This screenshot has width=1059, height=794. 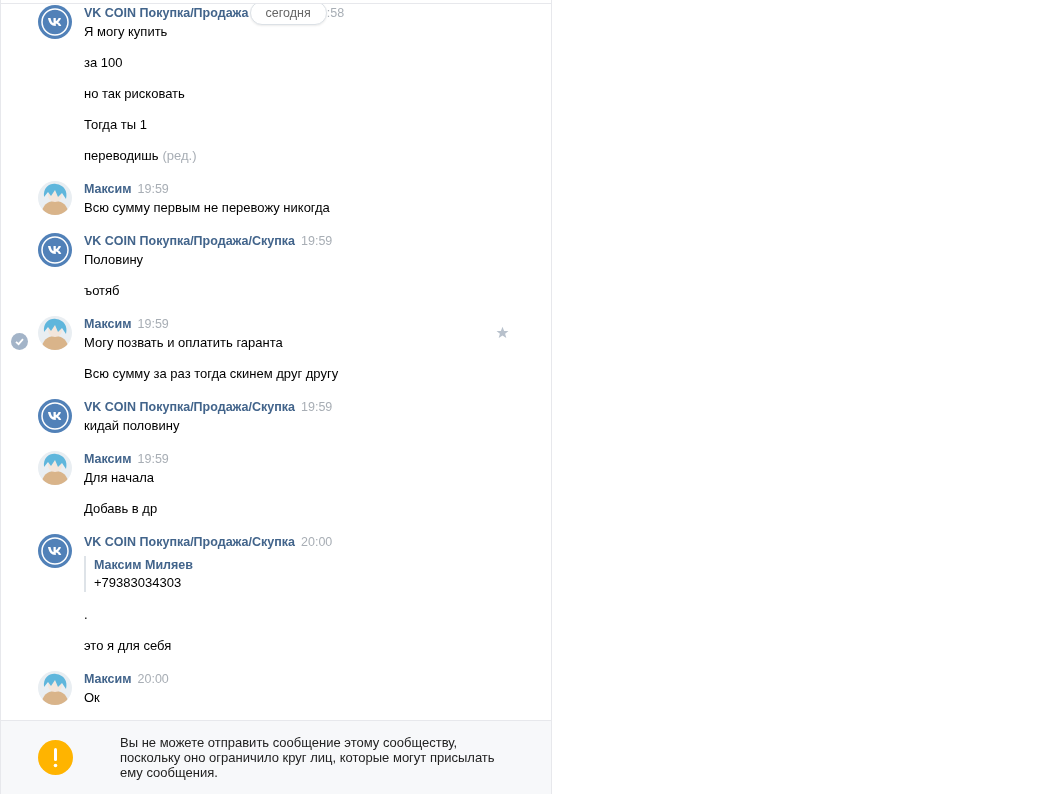 I want to click on message-text: Всю сумму первым не перевожу никогда, so click(x=207, y=207).